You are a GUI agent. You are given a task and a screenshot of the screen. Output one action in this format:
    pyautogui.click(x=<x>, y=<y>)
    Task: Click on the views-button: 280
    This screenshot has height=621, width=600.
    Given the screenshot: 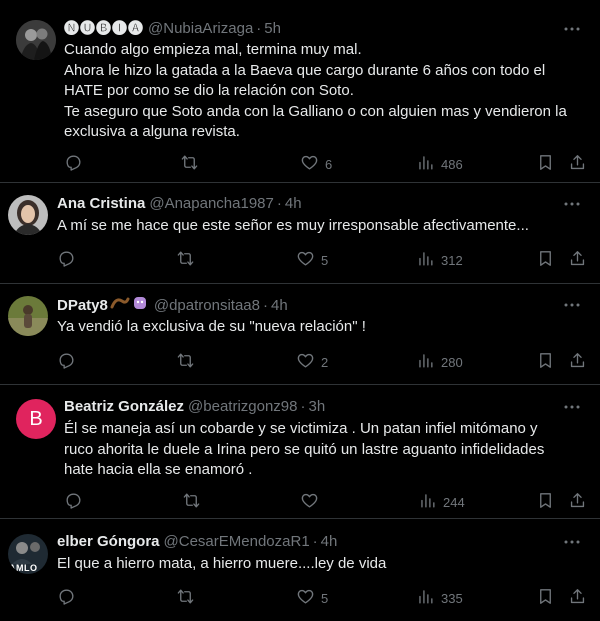 What is the action you would take?
    pyautogui.click(x=439, y=362)
    